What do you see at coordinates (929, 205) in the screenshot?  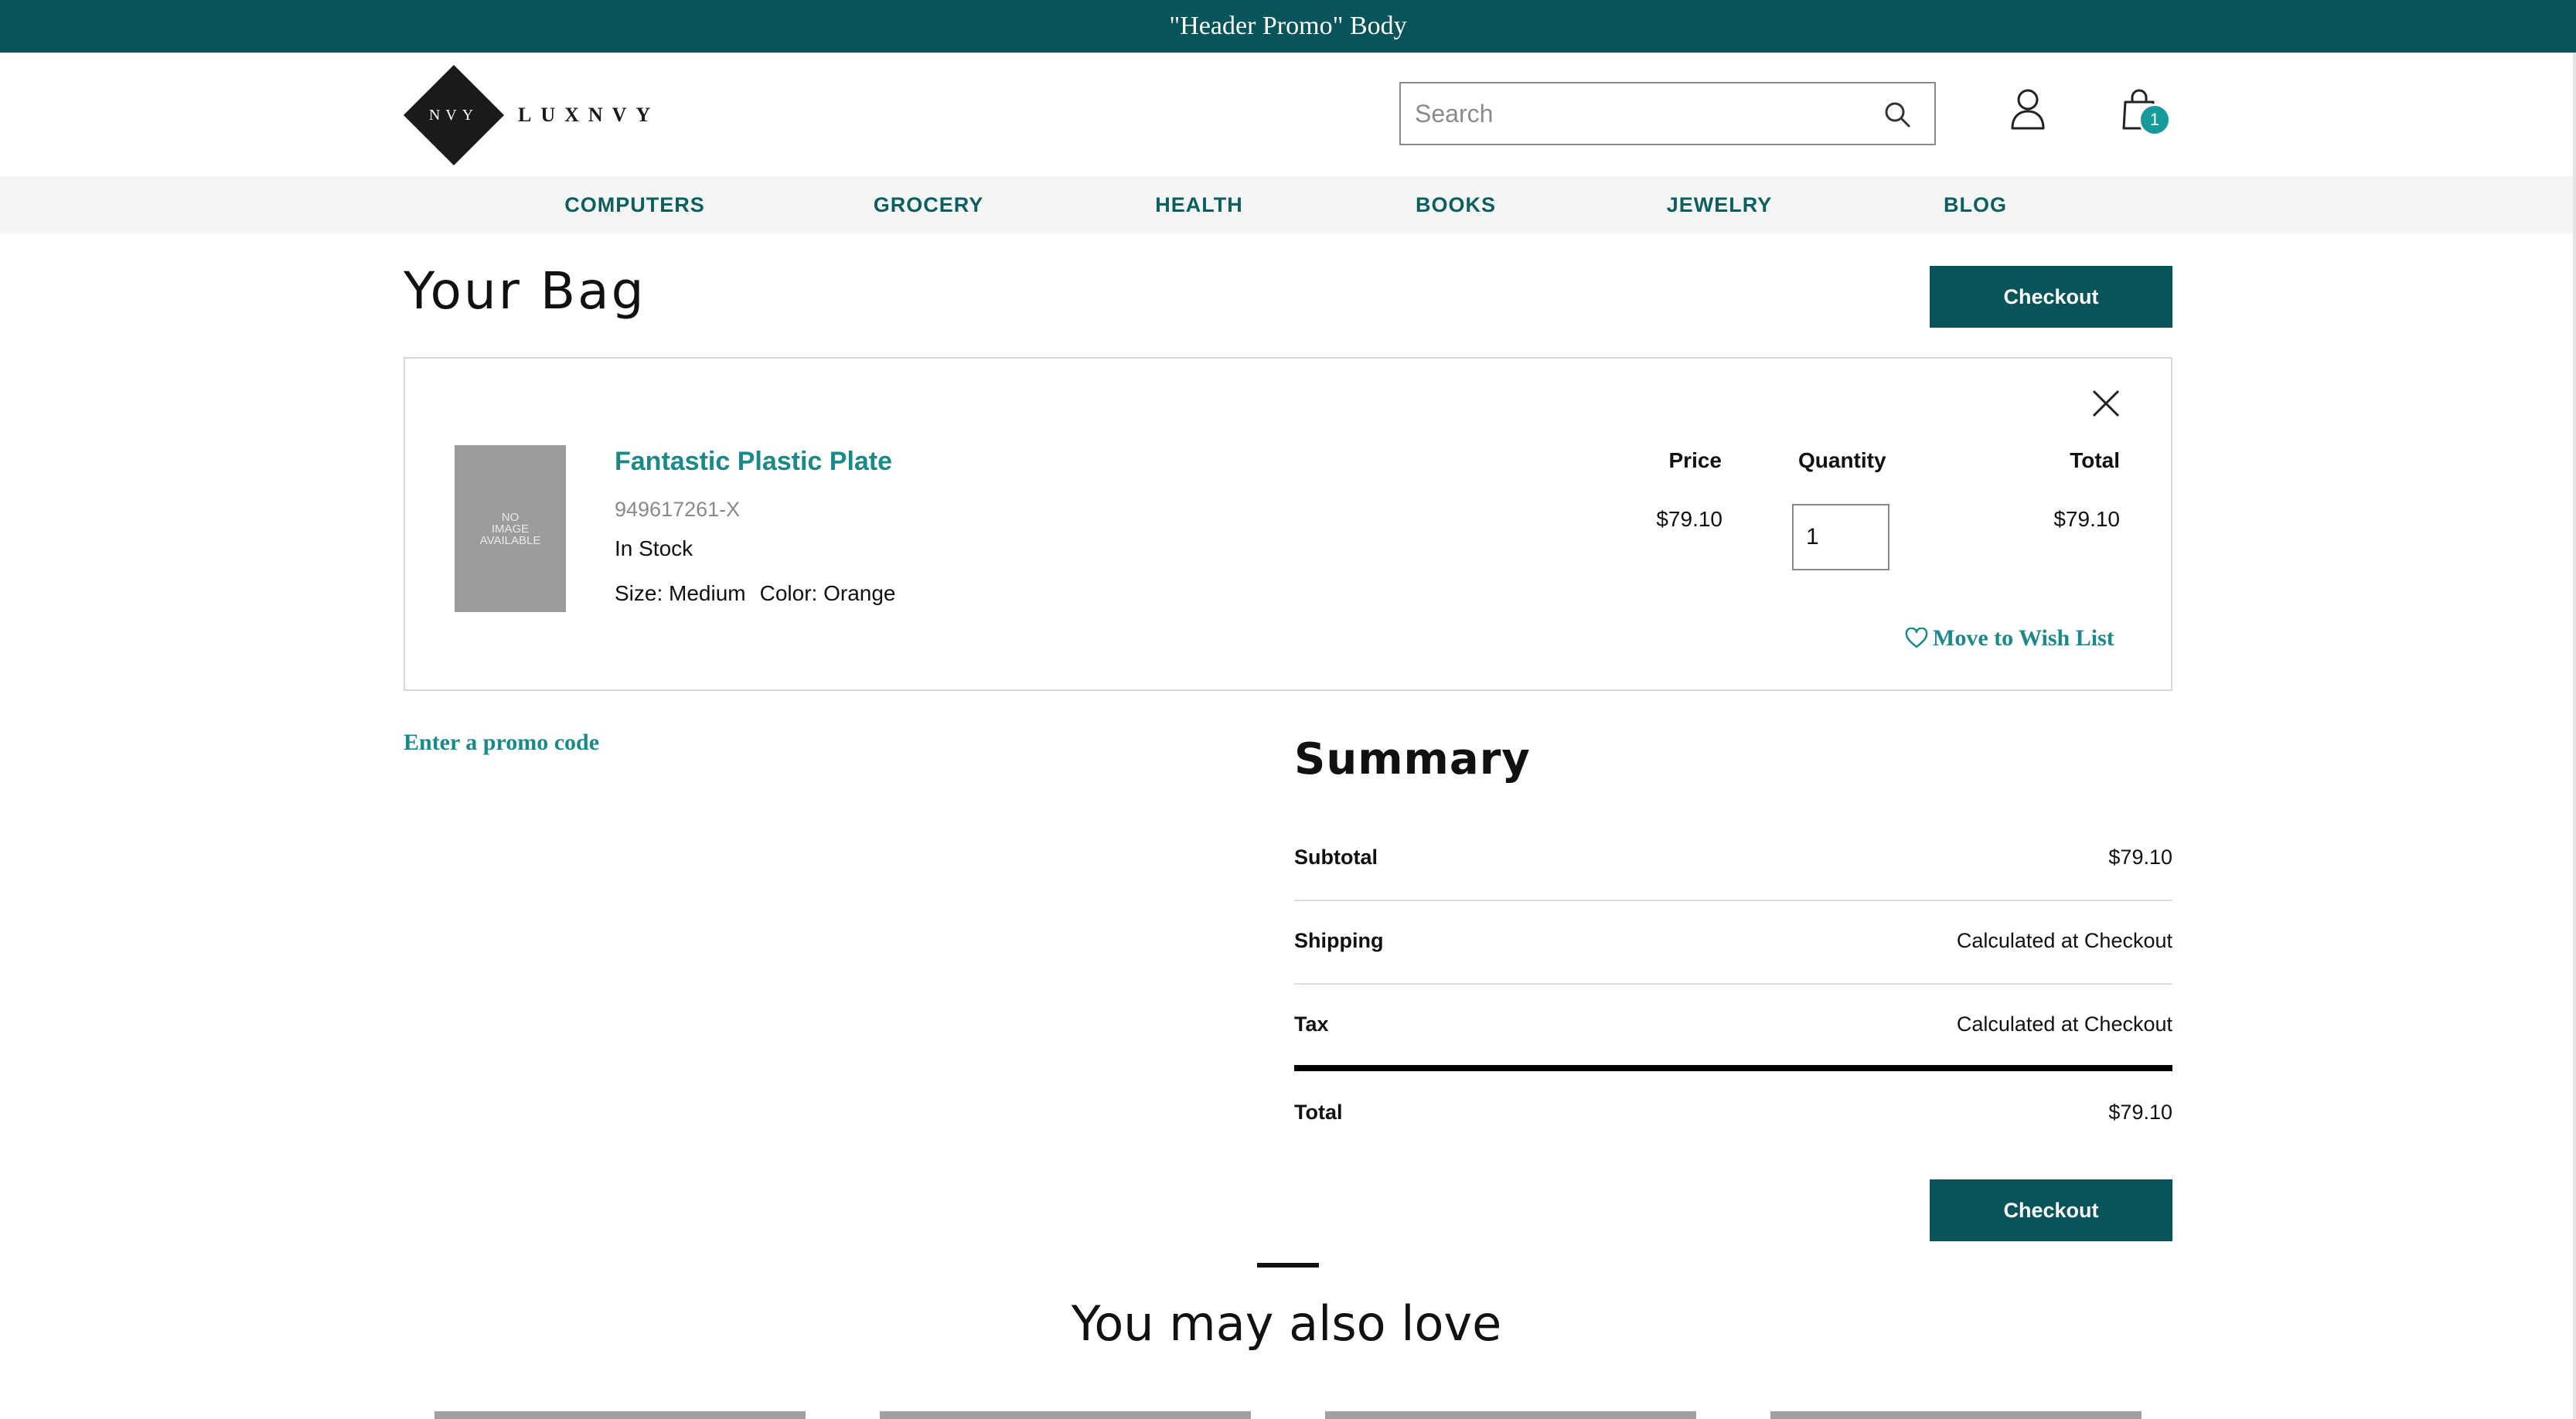 I see `nav-item-grocery: GROCERY` at bounding box center [929, 205].